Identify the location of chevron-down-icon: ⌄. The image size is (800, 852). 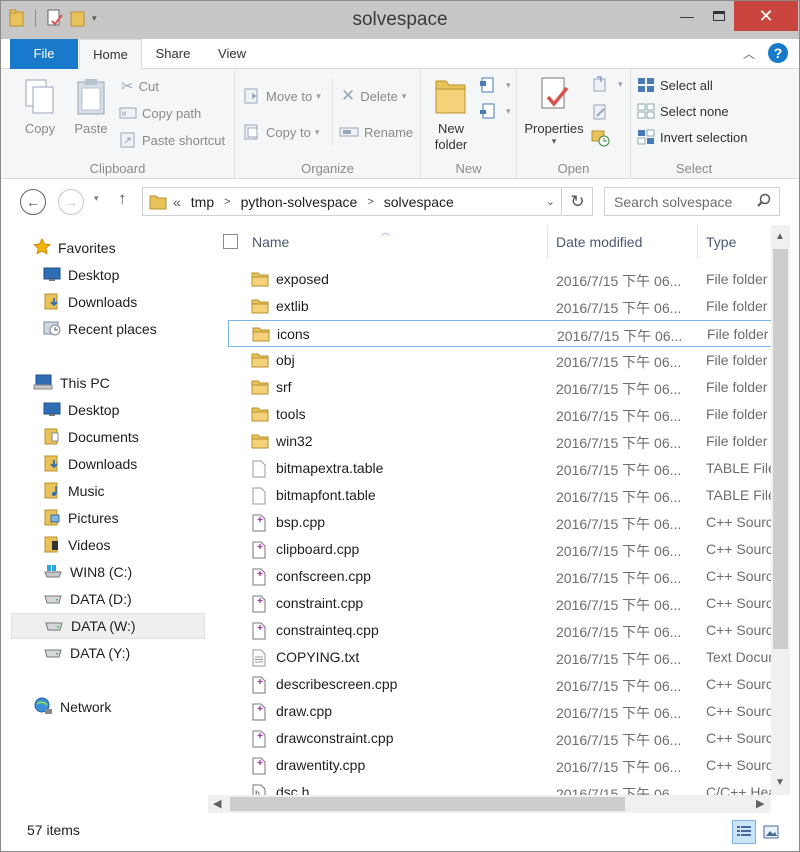
(550, 201).